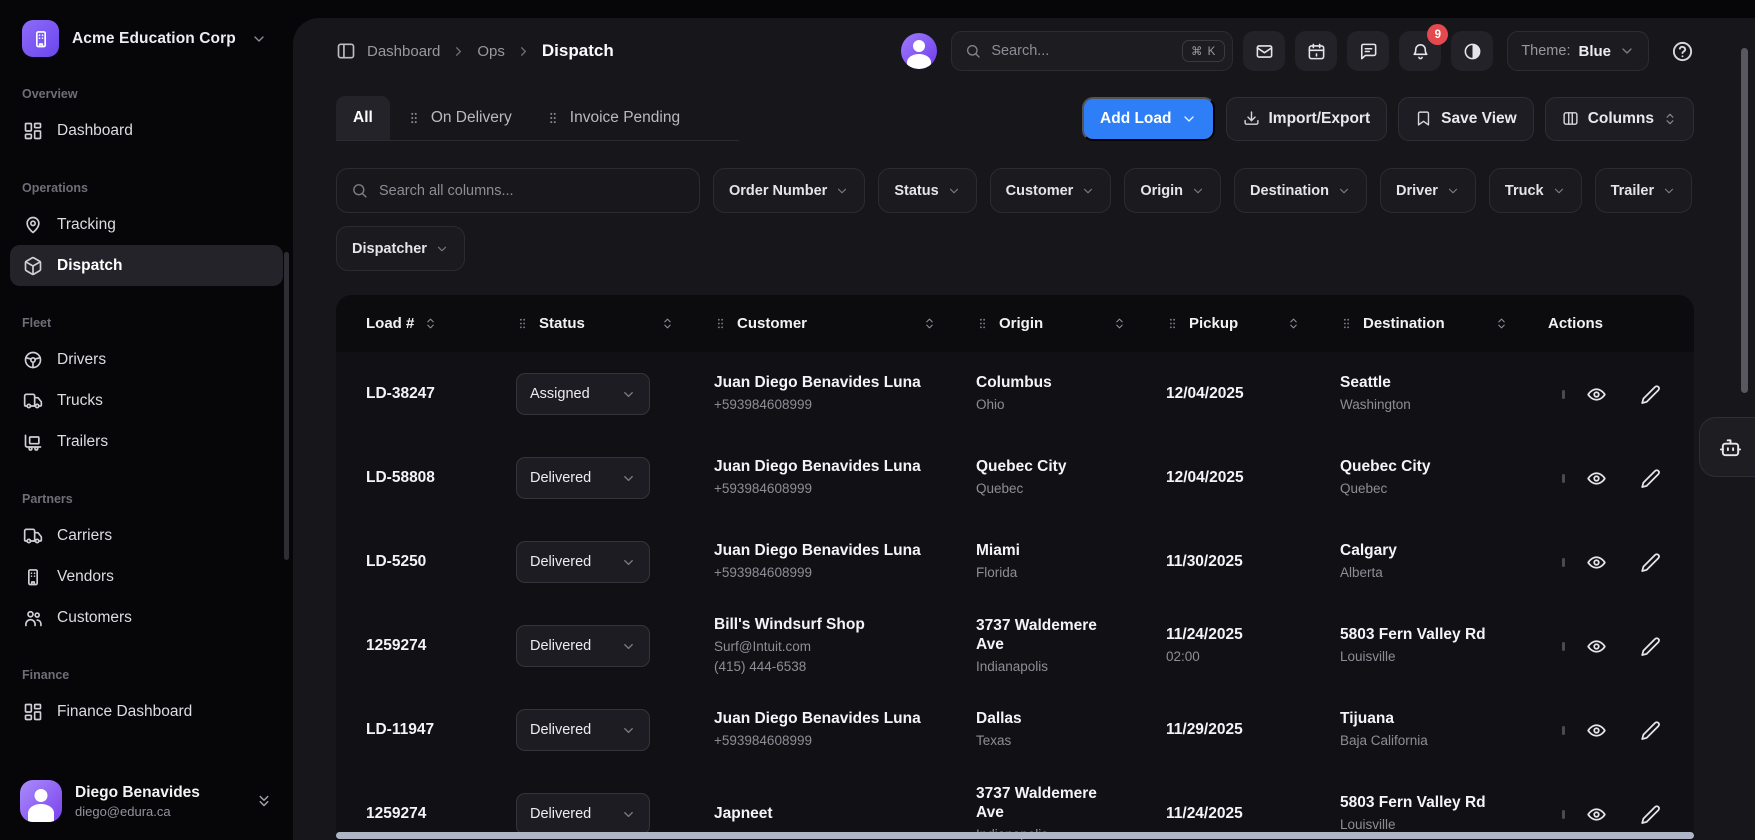 The width and height of the screenshot is (1755, 840). What do you see at coordinates (459, 118) in the screenshot?
I see `tab-on-delivery: On Delivery` at bounding box center [459, 118].